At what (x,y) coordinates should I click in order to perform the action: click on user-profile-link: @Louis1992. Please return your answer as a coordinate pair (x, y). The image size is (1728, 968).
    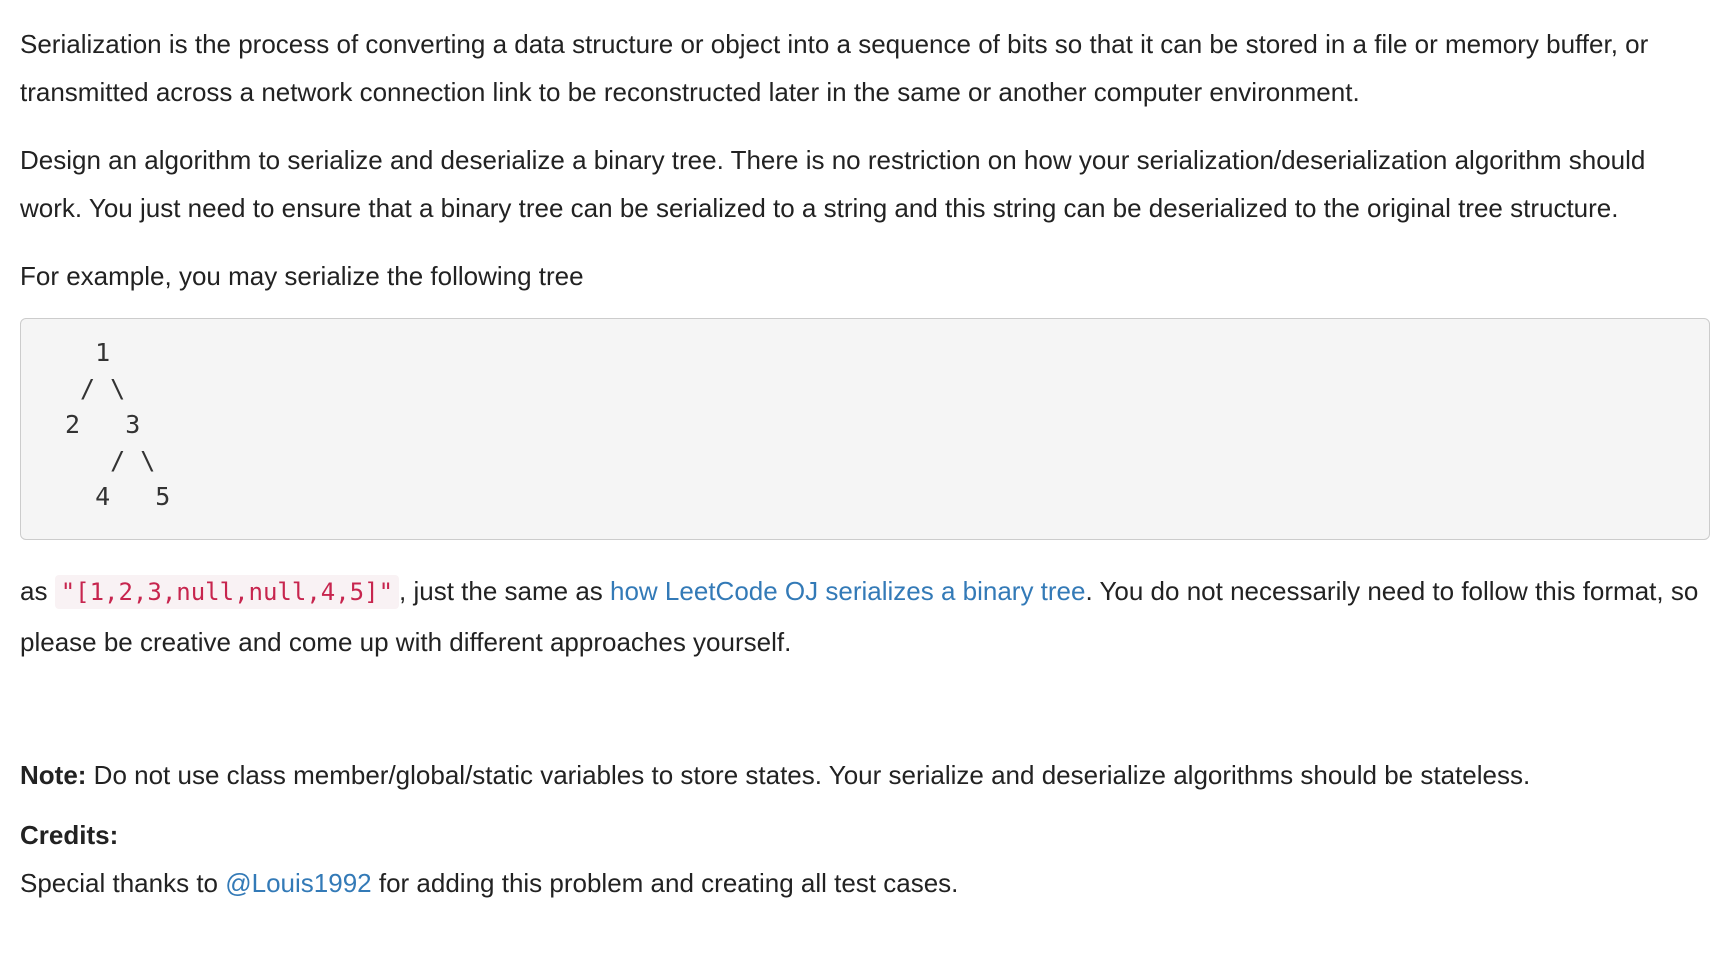
    Looking at the image, I should click on (298, 883).